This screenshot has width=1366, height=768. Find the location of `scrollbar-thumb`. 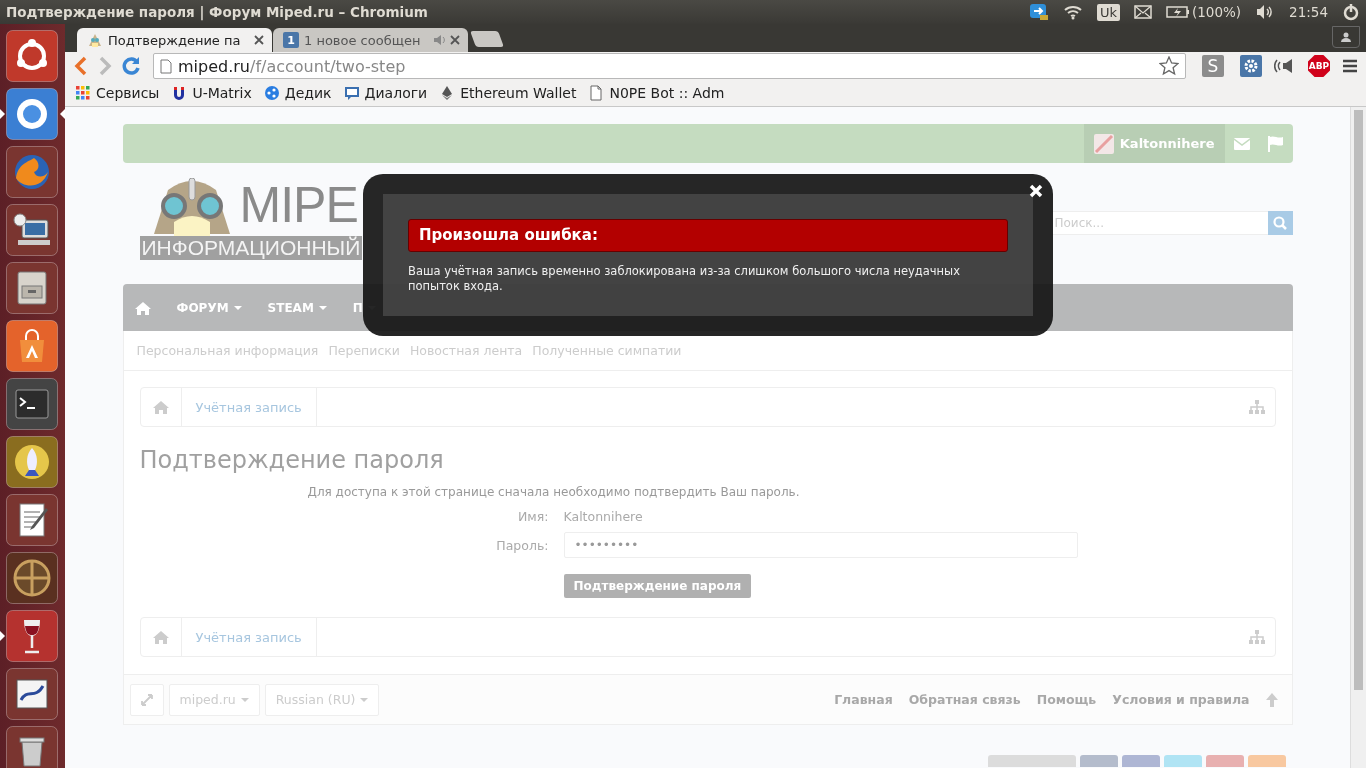

scrollbar-thumb is located at coordinates (1358, 400).